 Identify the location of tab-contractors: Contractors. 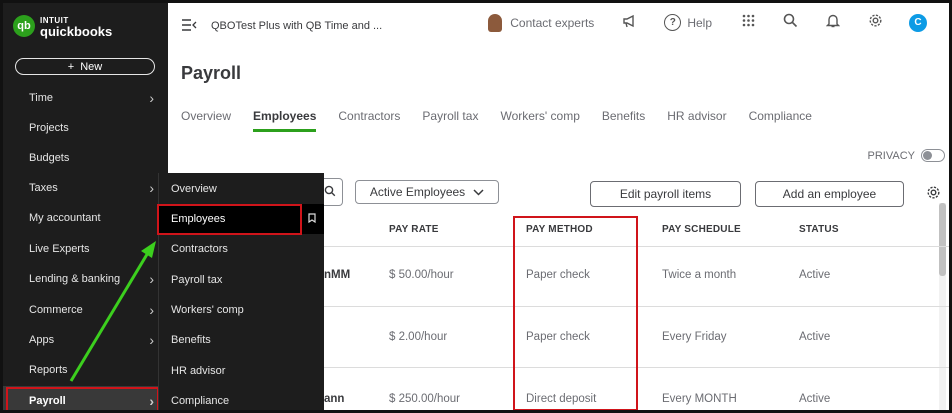
(369, 120).